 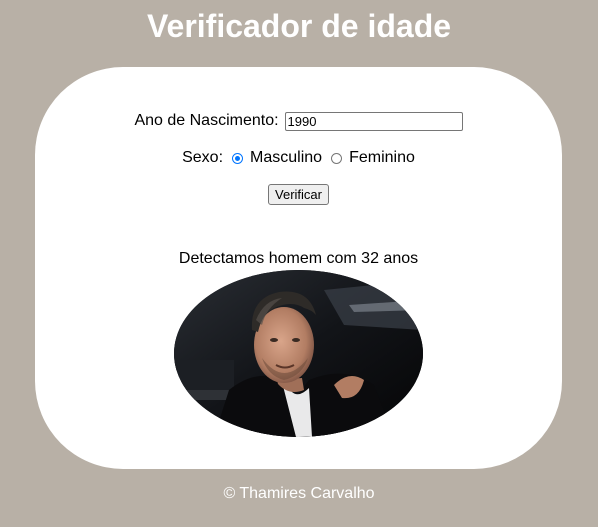 I want to click on radio-masculino-label: Masculino, so click(x=286, y=158).